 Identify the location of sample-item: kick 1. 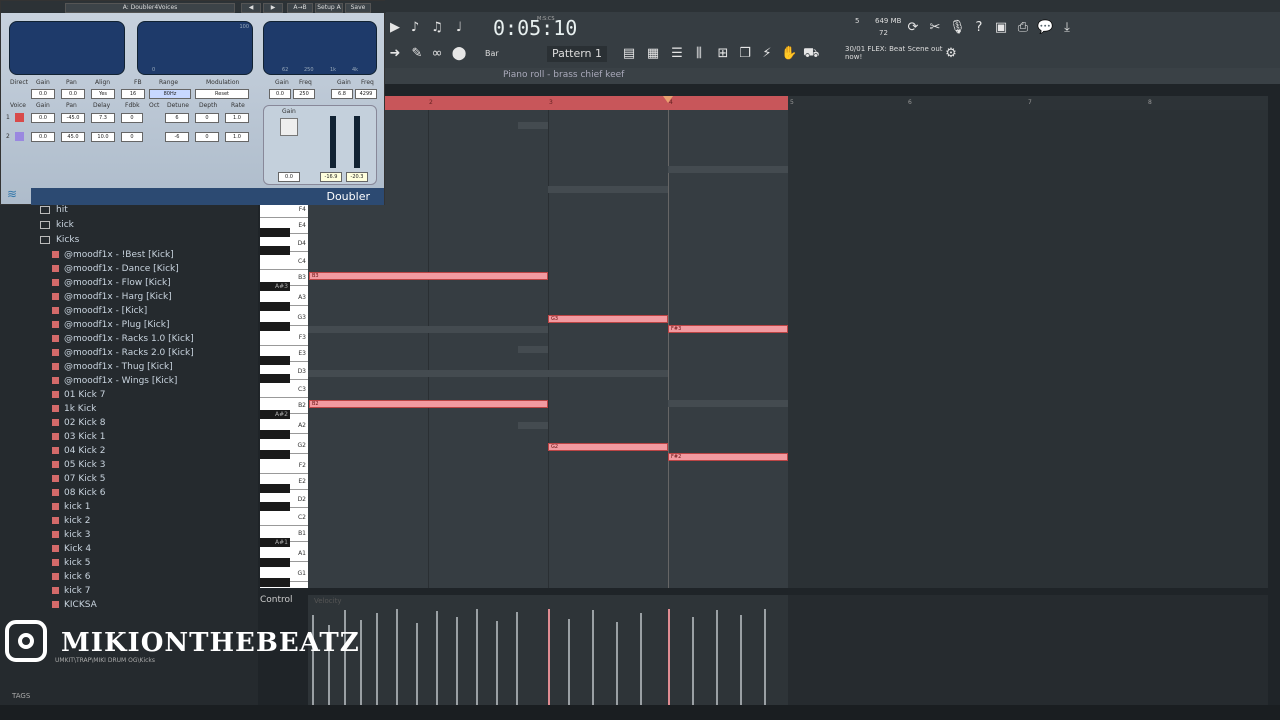
(71, 507).